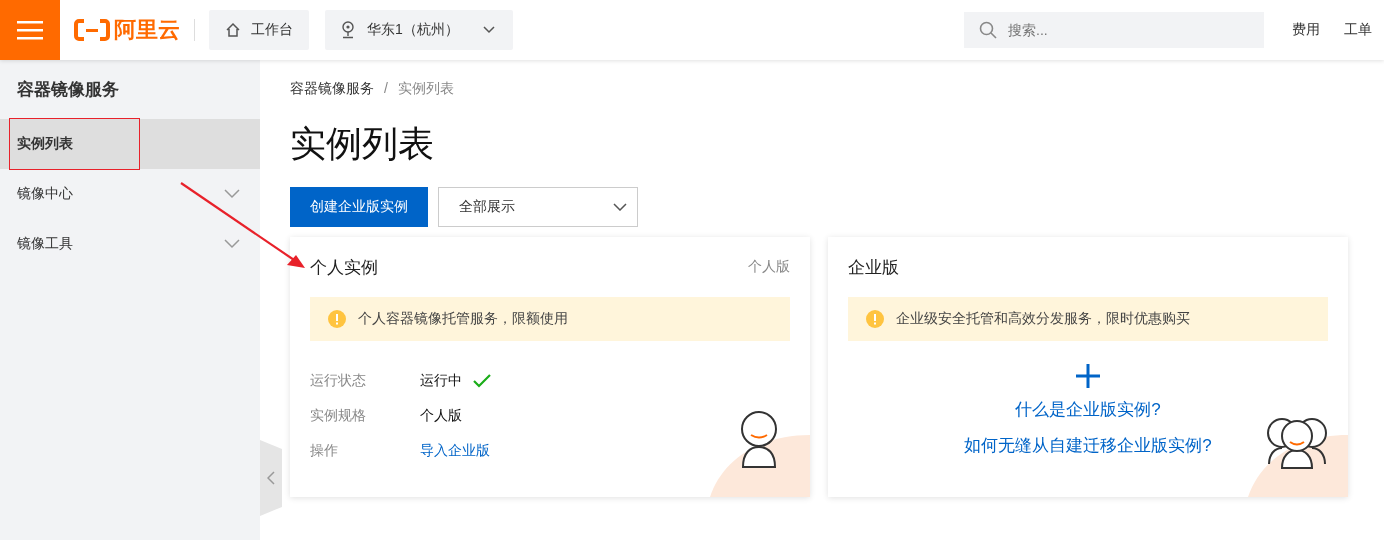 The width and height of the screenshot is (1384, 540). Describe the element at coordinates (332, 89) in the screenshot. I see `breadcrumb-link: 容器镜像服务` at that location.